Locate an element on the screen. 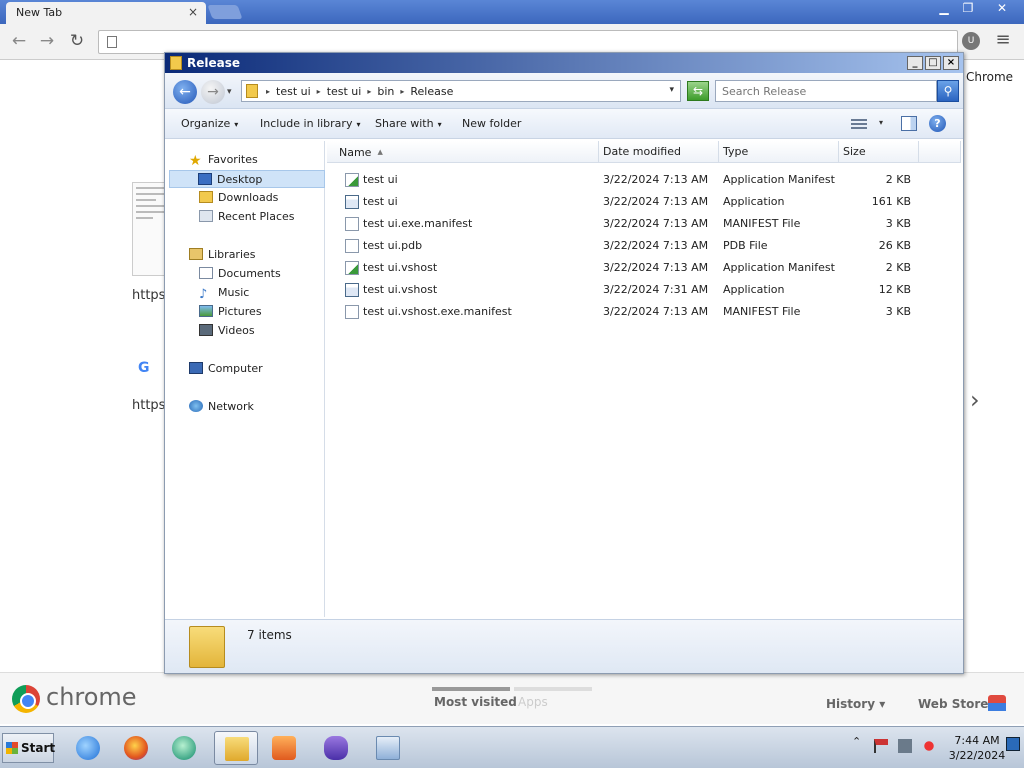 Image resolution: width=1024 pixels, height=768 pixels. omnibox is located at coordinates (528, 42).